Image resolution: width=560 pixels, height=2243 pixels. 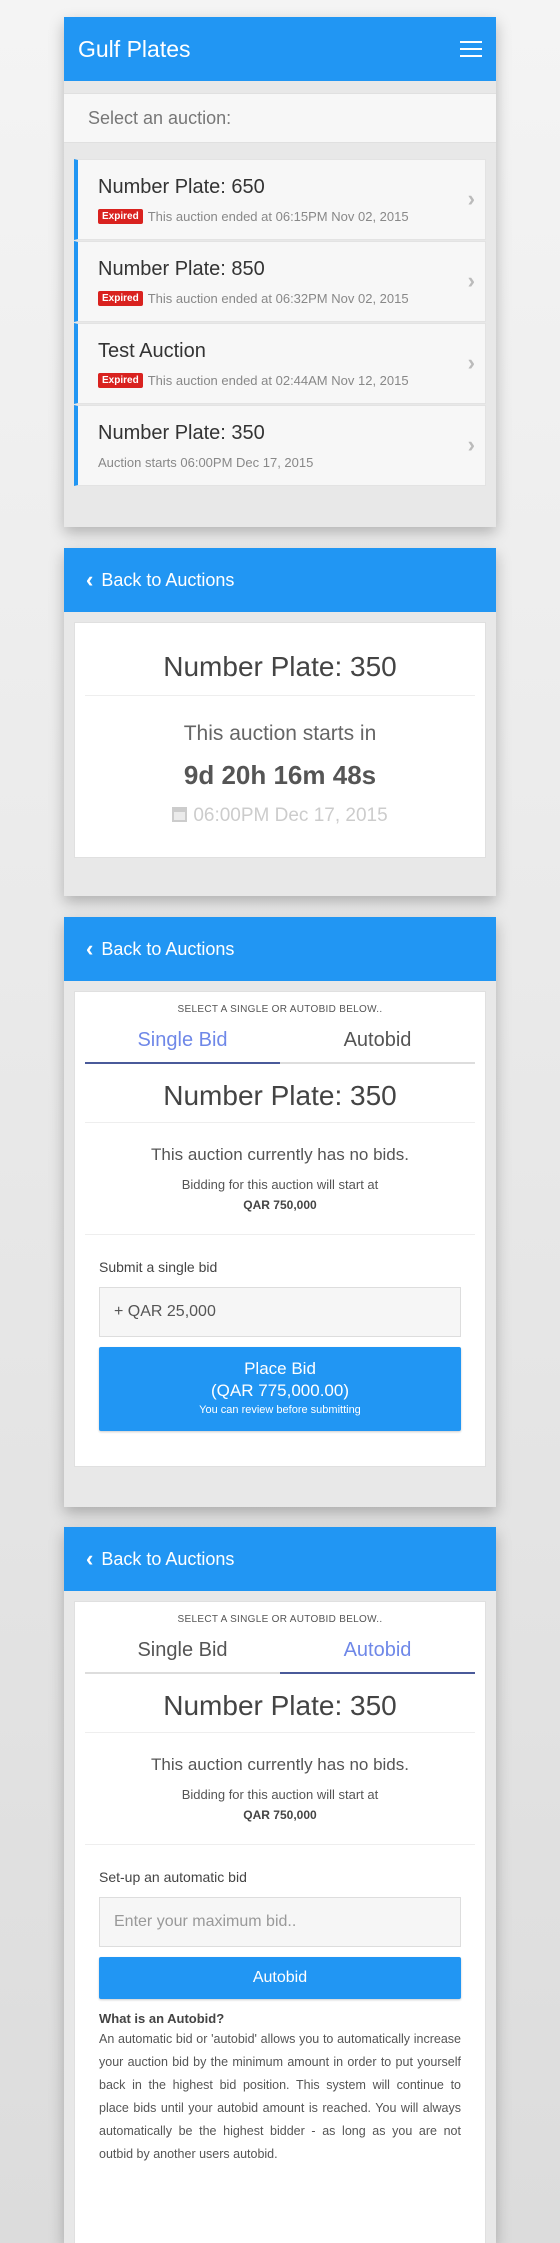 I want to click on autobid-button: Autobid, so click(x=280, y=1978).